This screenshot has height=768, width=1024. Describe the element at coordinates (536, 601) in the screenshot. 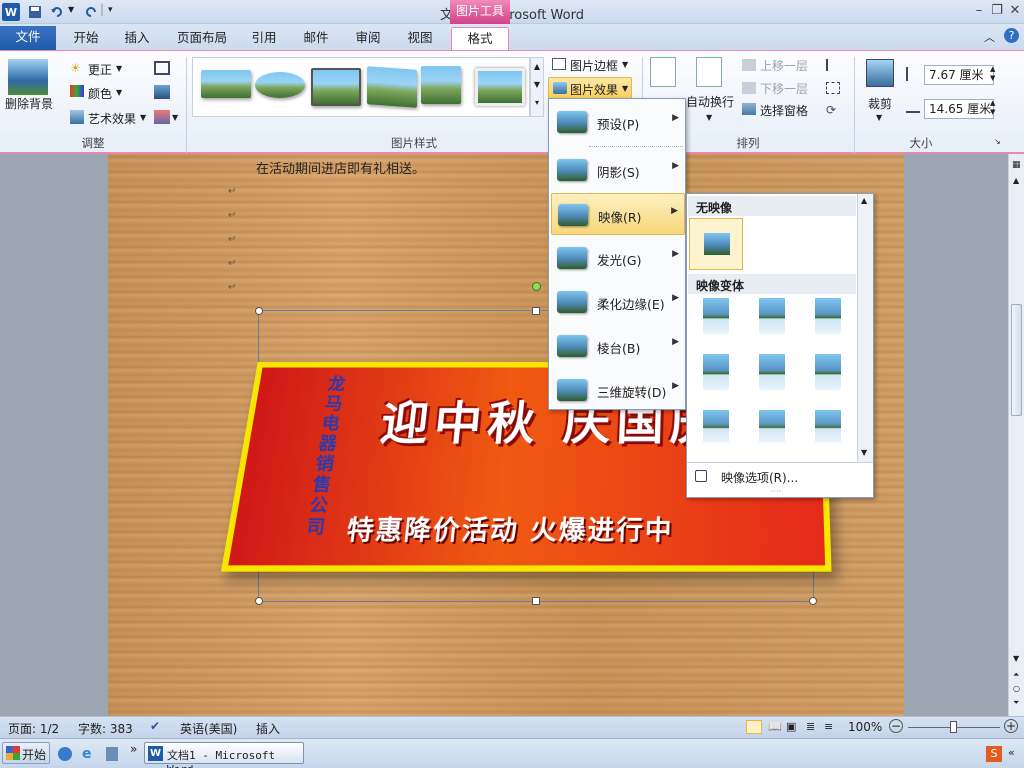

I see `resize-handle-bottom` at that location.